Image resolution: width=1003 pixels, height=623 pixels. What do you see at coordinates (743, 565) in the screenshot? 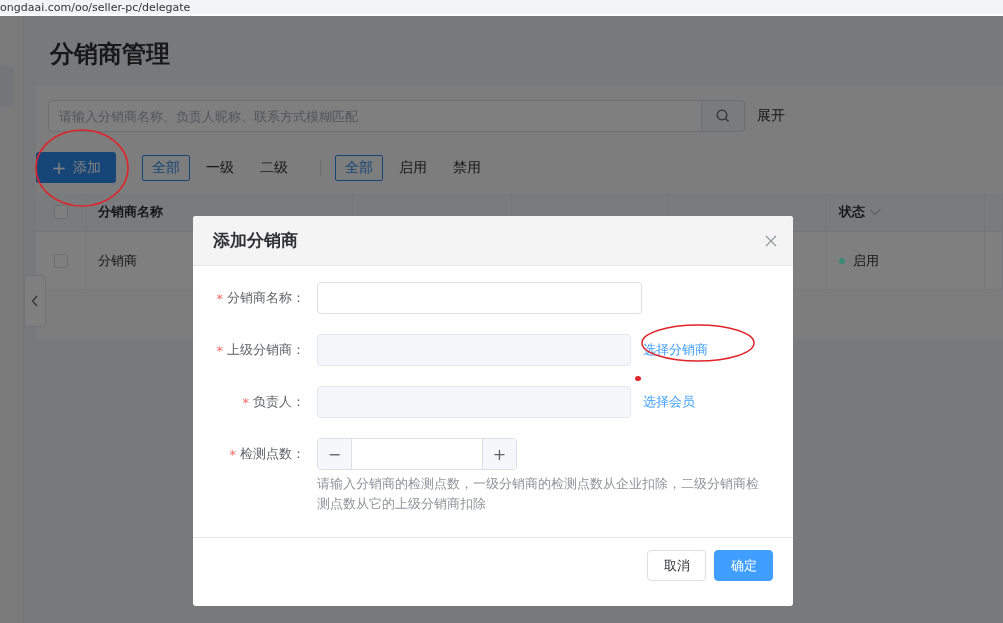
I see `confirm-button: 确定` at bounding box center [743, 565].